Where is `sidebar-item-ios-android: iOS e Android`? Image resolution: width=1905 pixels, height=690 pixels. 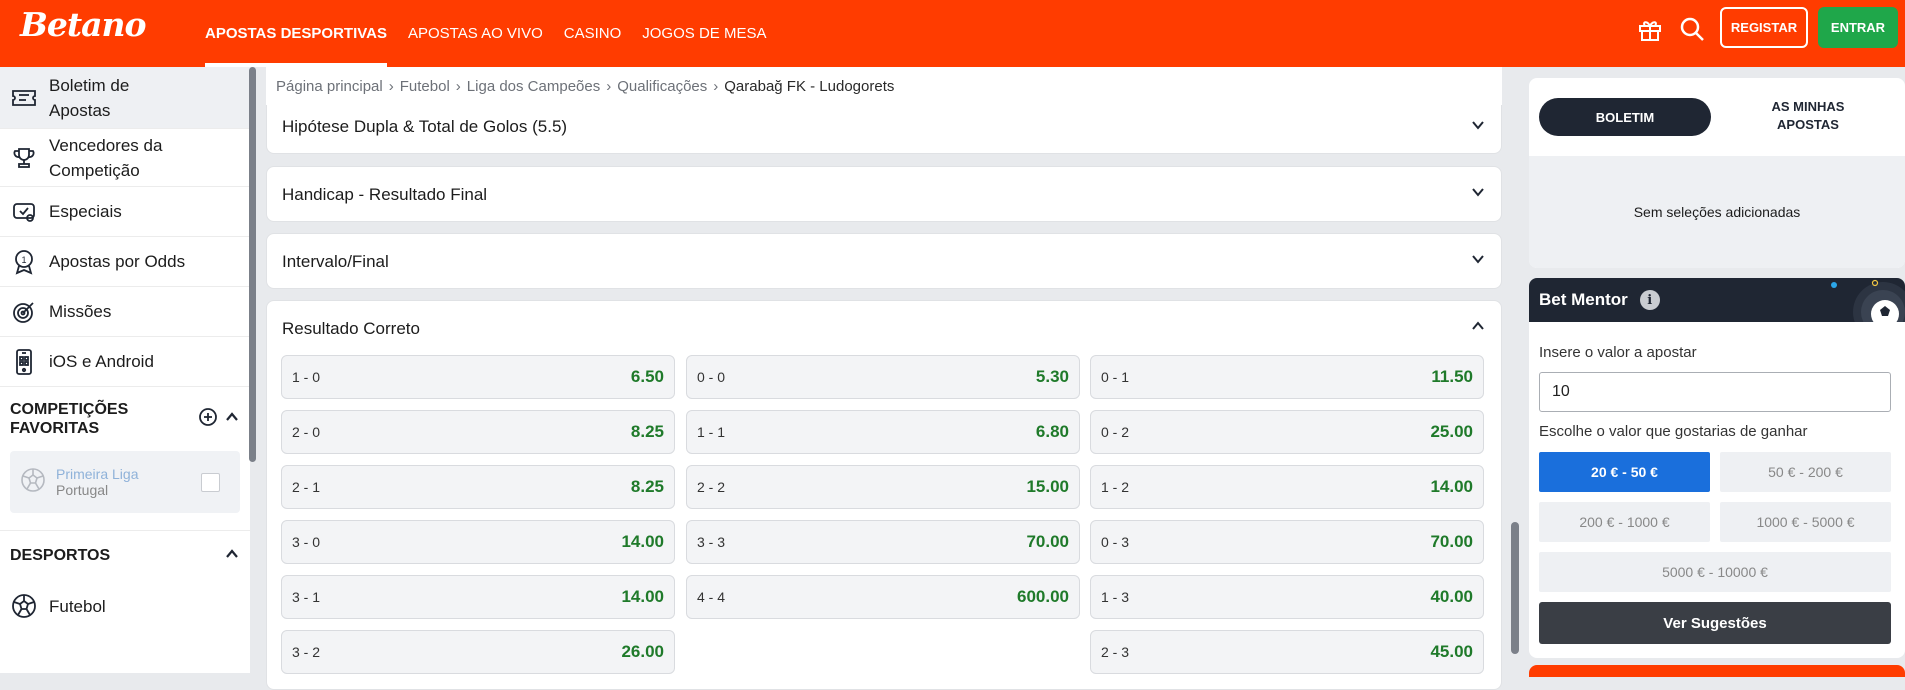 sidebar-item-ios-android: iOS e Android is located at coordinates (125, 362).